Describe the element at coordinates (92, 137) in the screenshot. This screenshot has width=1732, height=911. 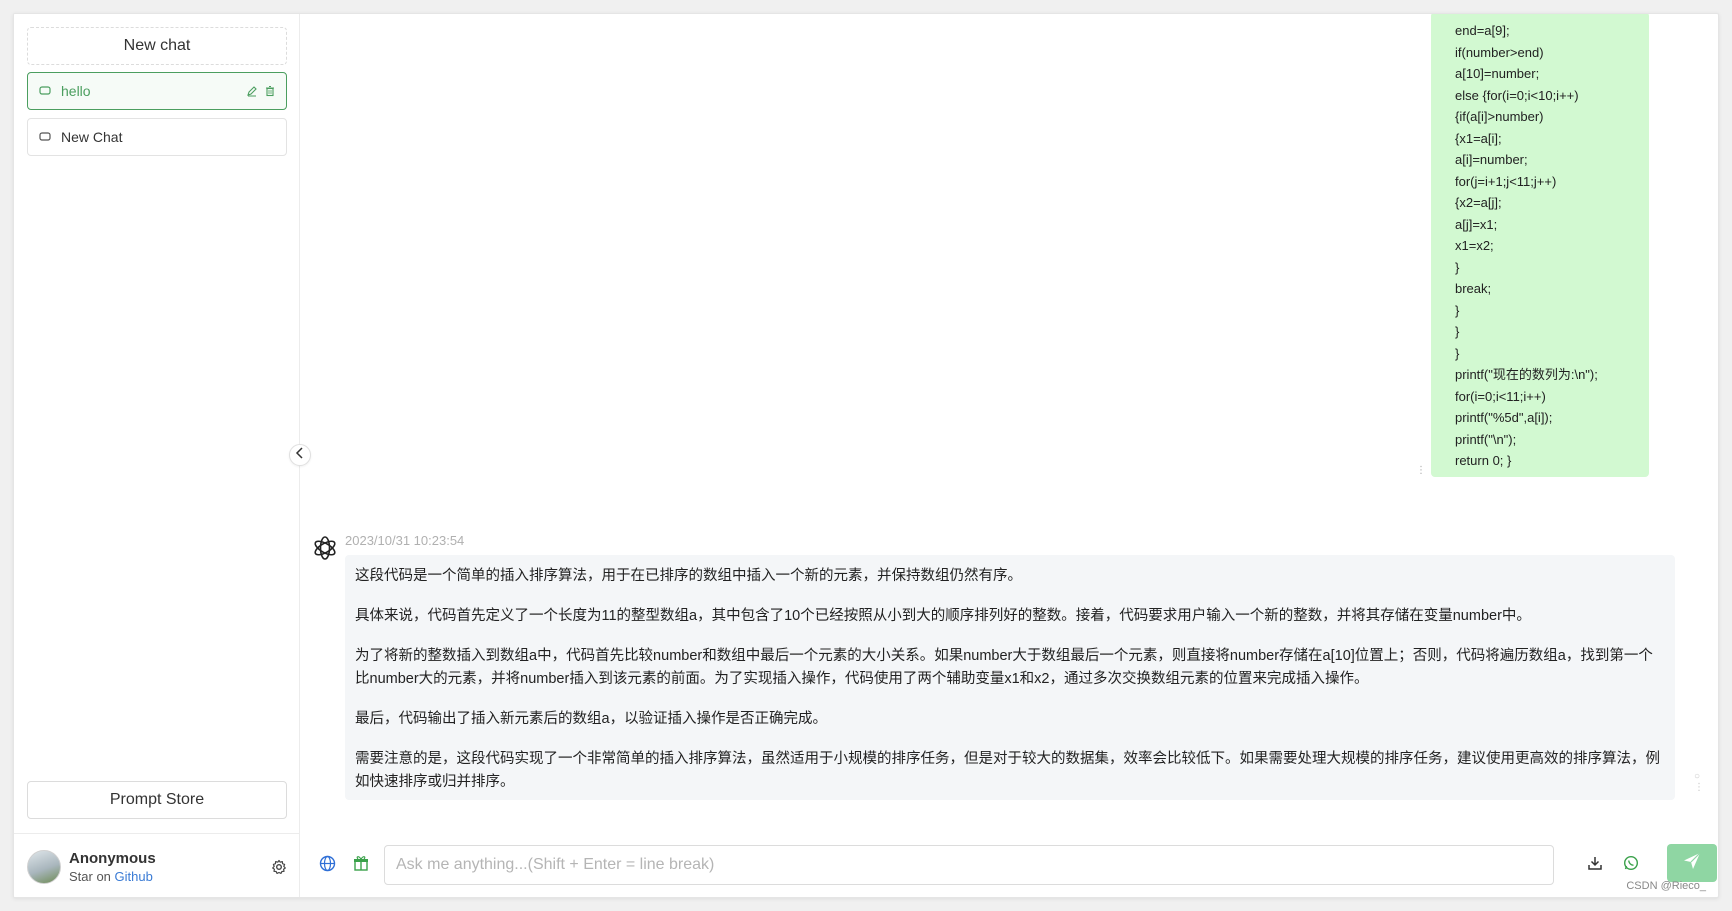
I see `conversation-label: New Chat` at that location.